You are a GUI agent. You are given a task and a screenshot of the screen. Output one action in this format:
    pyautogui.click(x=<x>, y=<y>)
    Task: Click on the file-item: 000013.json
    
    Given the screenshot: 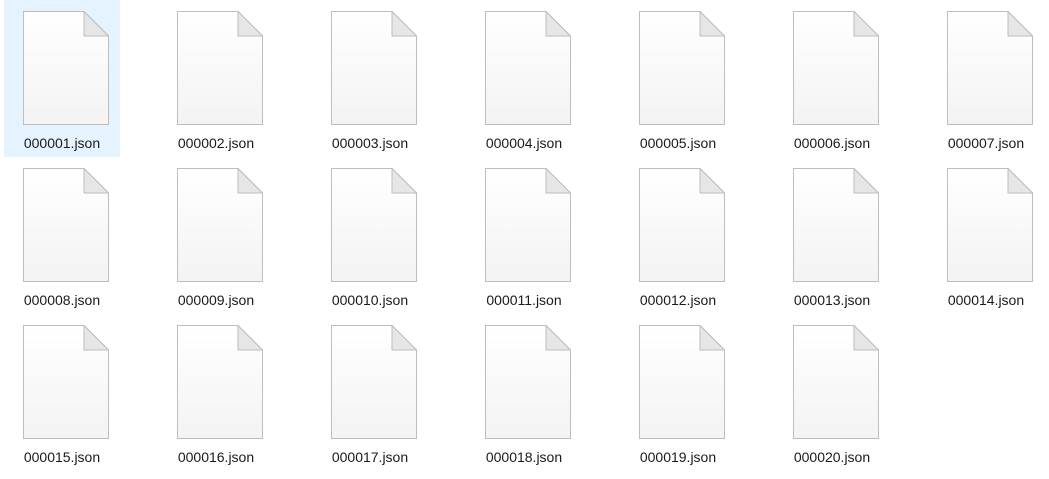 What is the action you would take?
    pyautogui.click(x=832, y=235)
    